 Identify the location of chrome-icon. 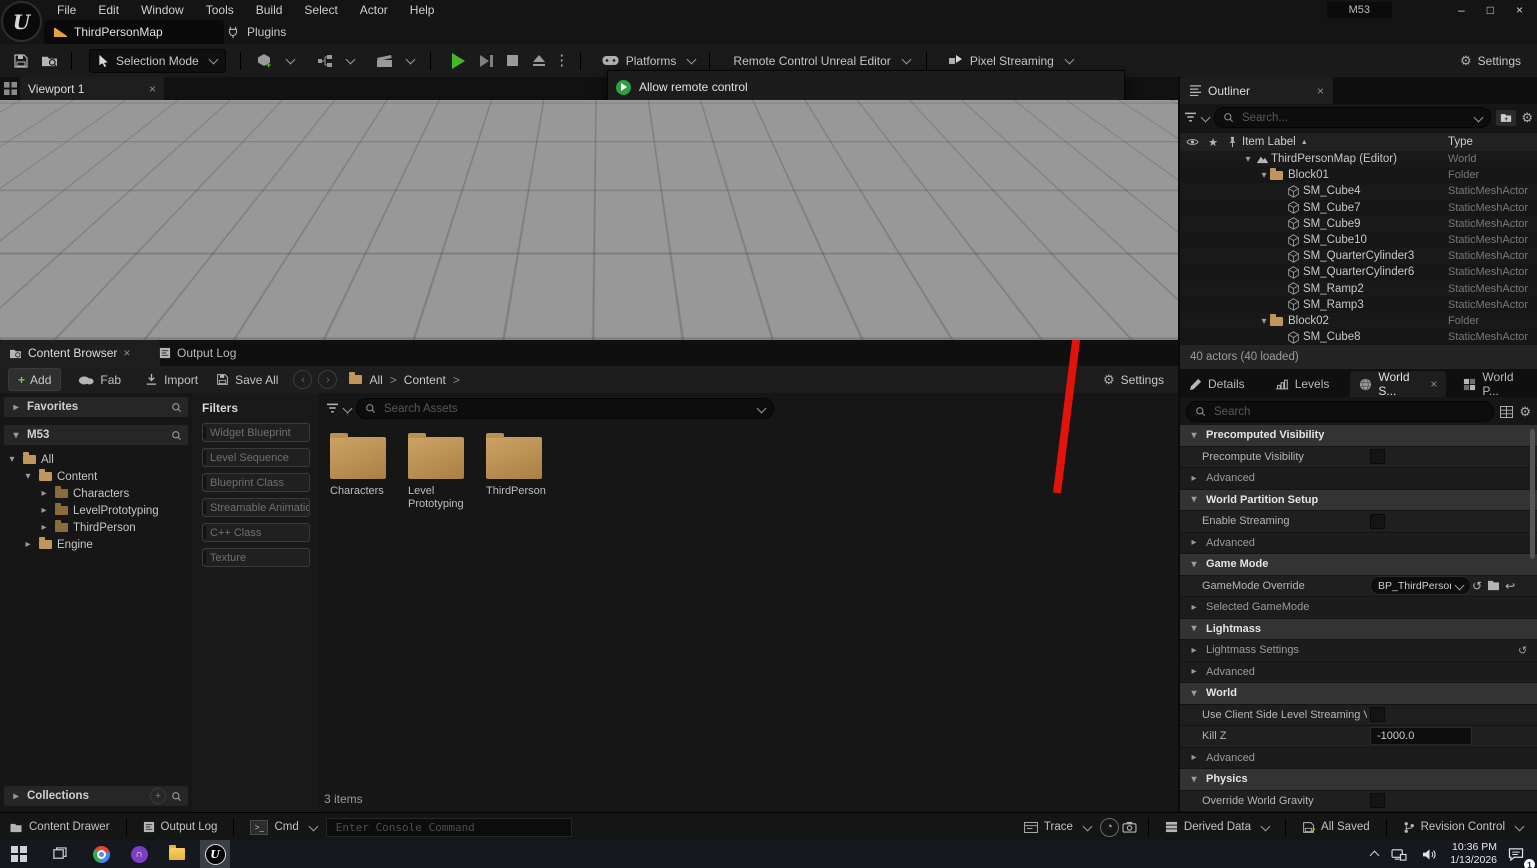
(101, 854).